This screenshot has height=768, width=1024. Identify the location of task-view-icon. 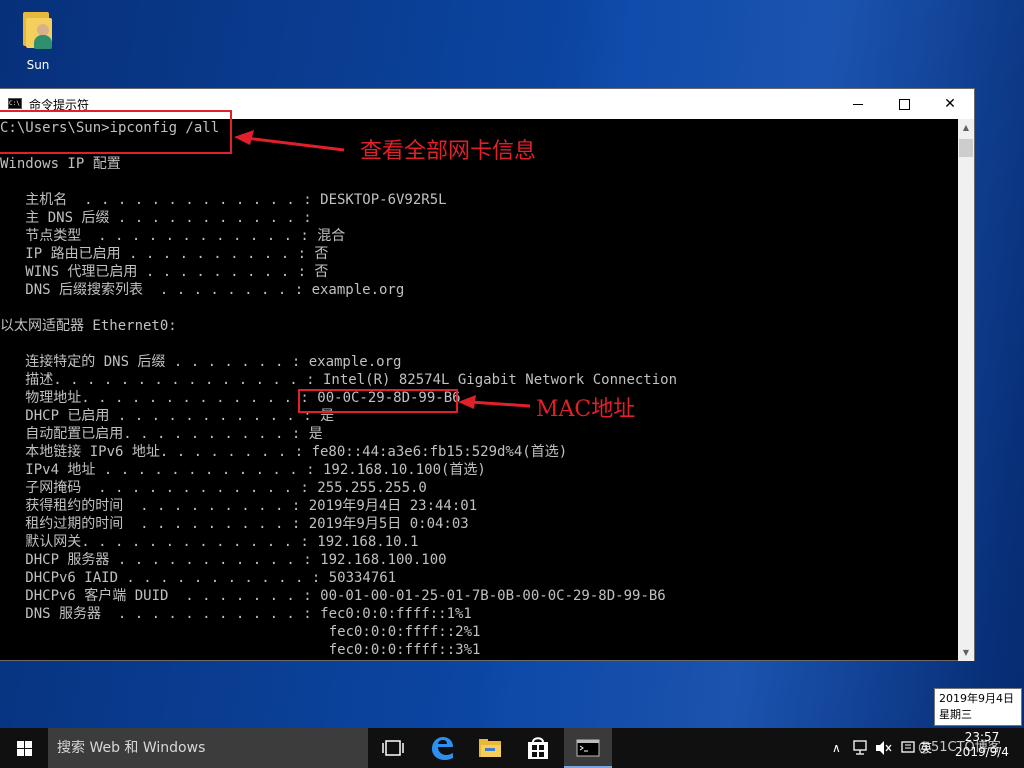
(393, 748).